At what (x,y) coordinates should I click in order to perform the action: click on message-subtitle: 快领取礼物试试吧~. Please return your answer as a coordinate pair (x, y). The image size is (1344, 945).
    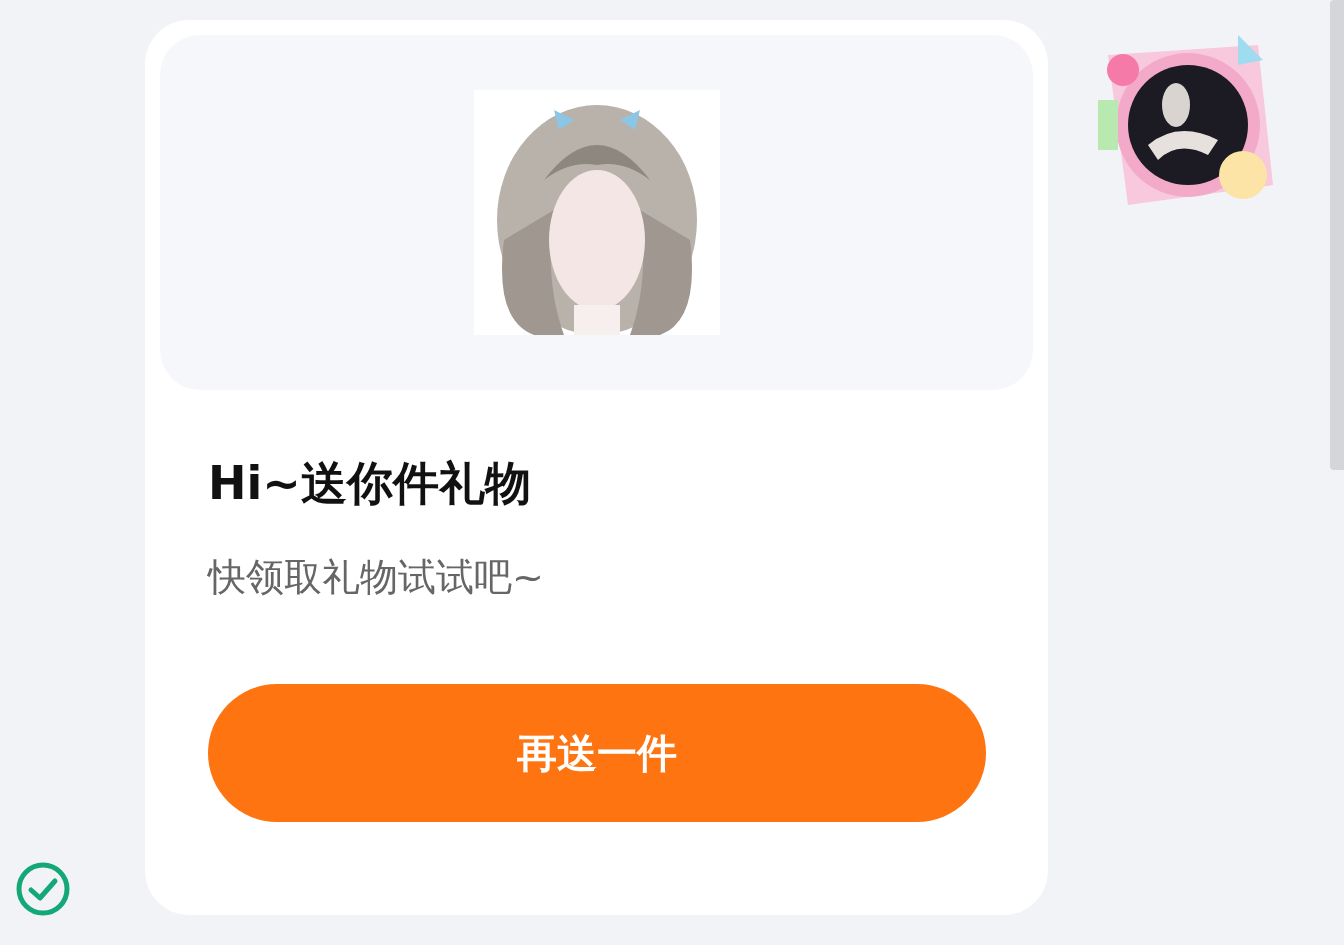
    Looking at the image, I should click on (376, 577).